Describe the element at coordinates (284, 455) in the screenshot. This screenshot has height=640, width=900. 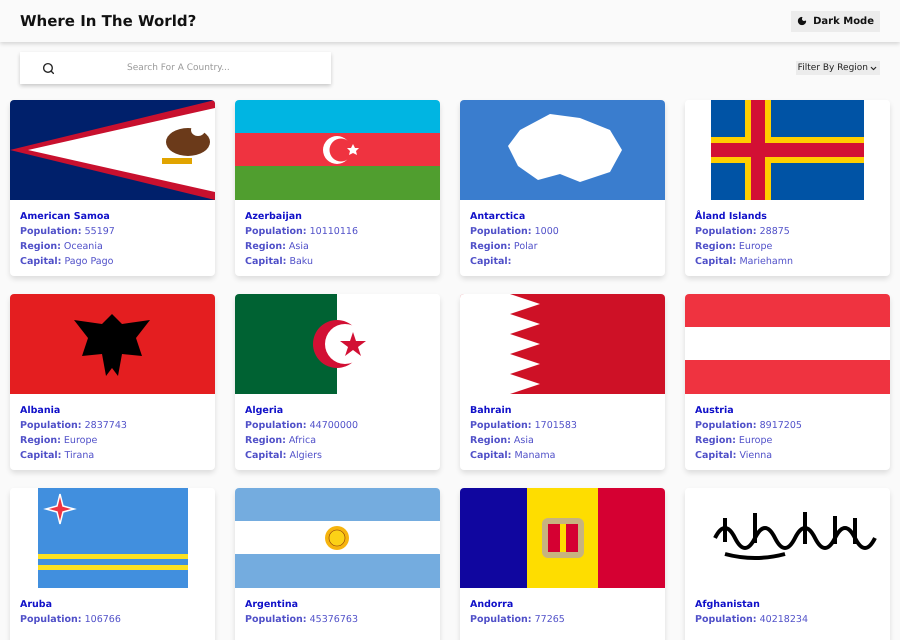
I see `country-detail: Capital: Algiers` at that location.